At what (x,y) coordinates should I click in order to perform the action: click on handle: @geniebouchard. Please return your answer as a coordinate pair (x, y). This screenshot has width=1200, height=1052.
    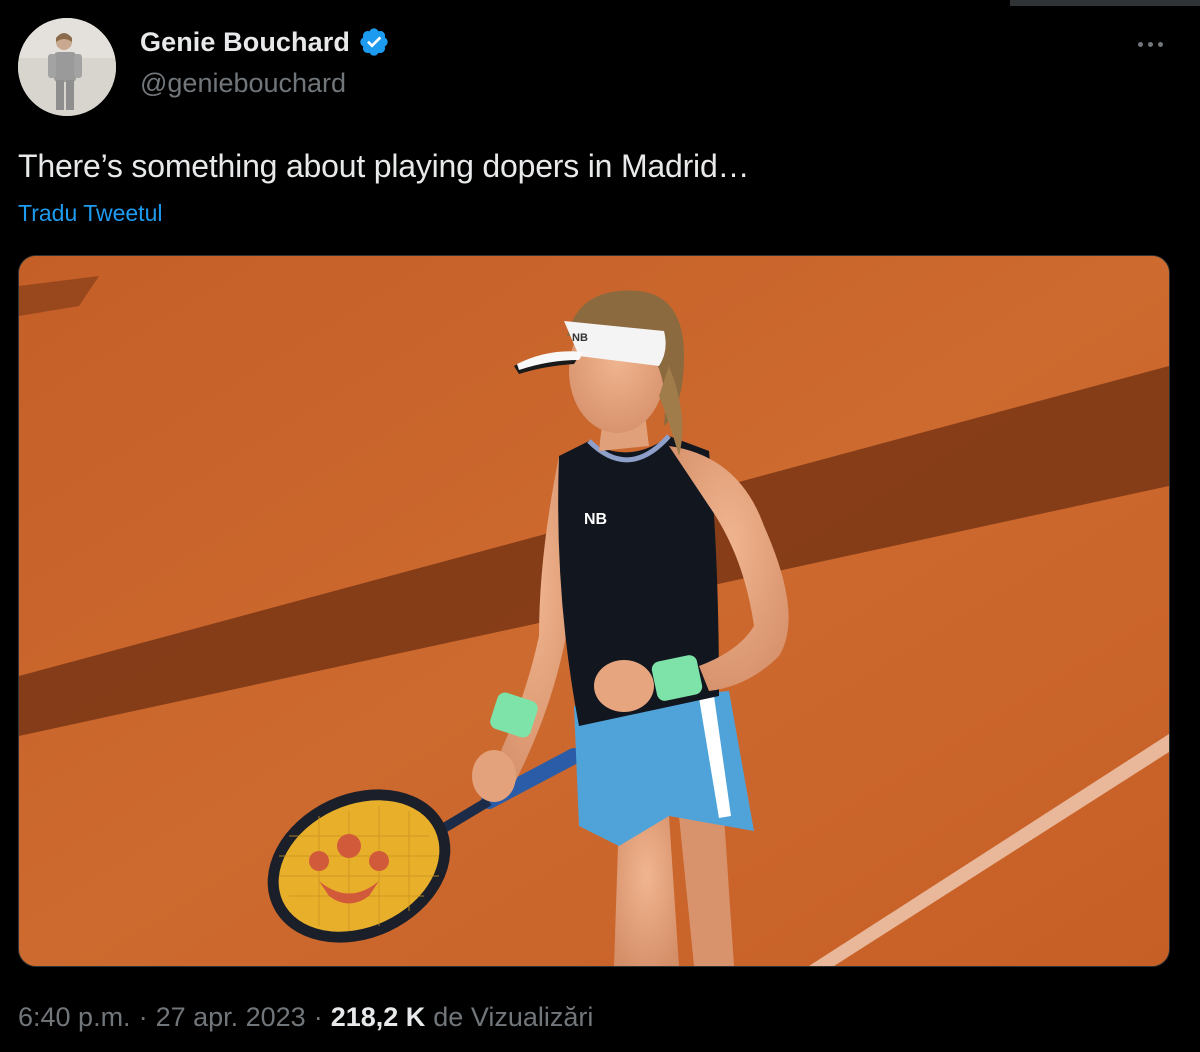
    Looking at the image, I should click on (243, 83).